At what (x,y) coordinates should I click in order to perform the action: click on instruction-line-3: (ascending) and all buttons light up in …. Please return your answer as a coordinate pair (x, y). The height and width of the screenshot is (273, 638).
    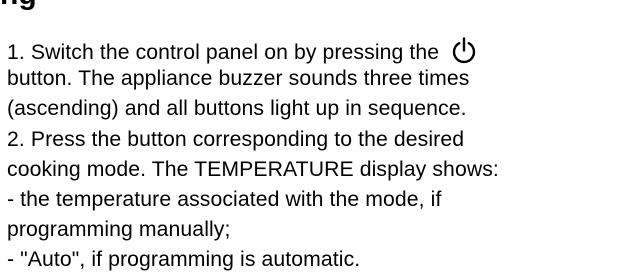
    Looking at the image, I should click on (237, 108).